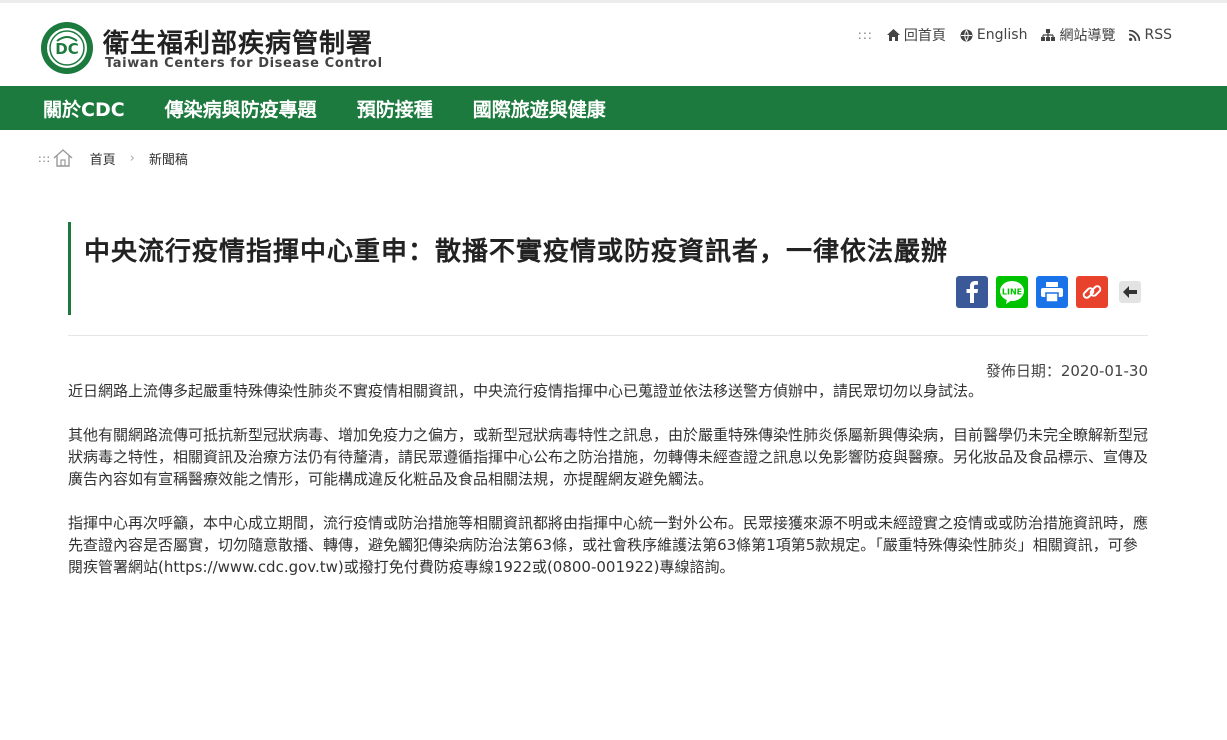 Image resolution: width=1227 pixels, height=740 pixels. I want to click on breadcrumb-home: 首頁, so click(103, 158).